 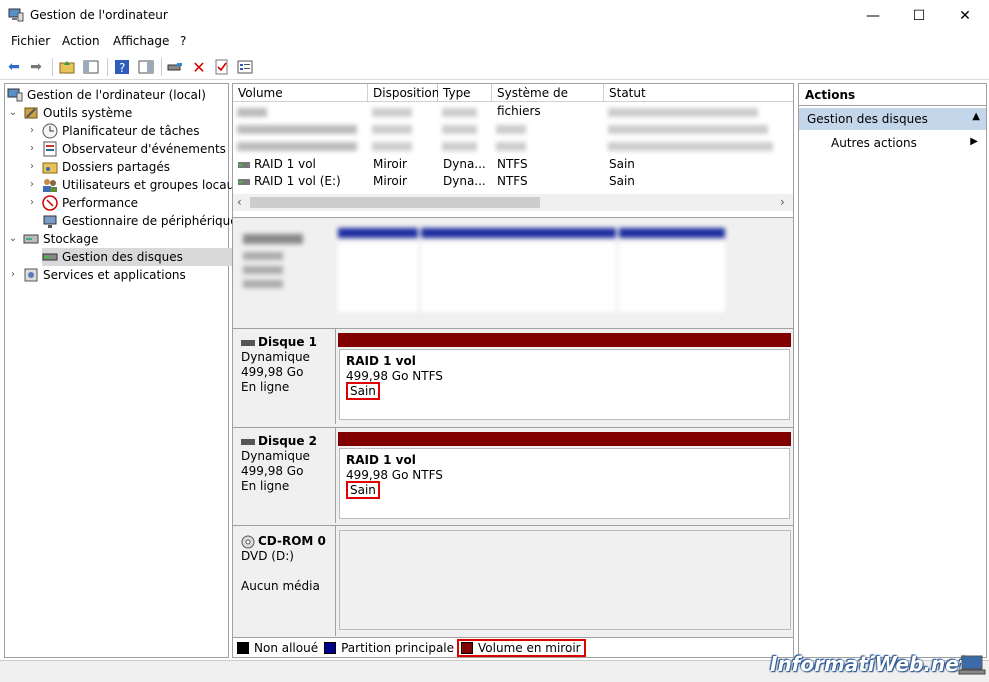 I want to click on title-bar: Gestion de l'ordinateur — ☐ ✕, so click(x=494, y=15).